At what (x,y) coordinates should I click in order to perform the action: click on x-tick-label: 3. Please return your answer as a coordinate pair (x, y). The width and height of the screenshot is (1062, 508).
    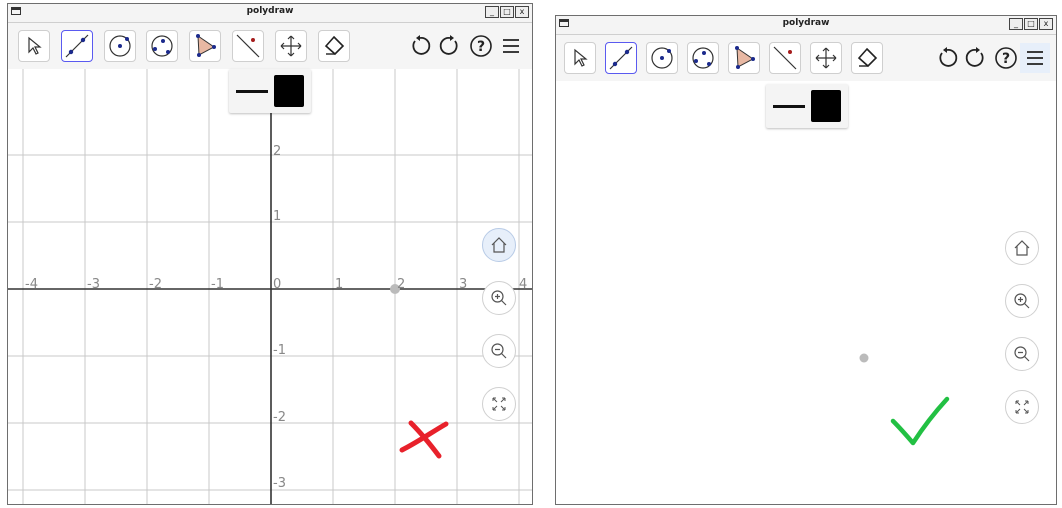
    Looking at the image, I should click on (463, 284).